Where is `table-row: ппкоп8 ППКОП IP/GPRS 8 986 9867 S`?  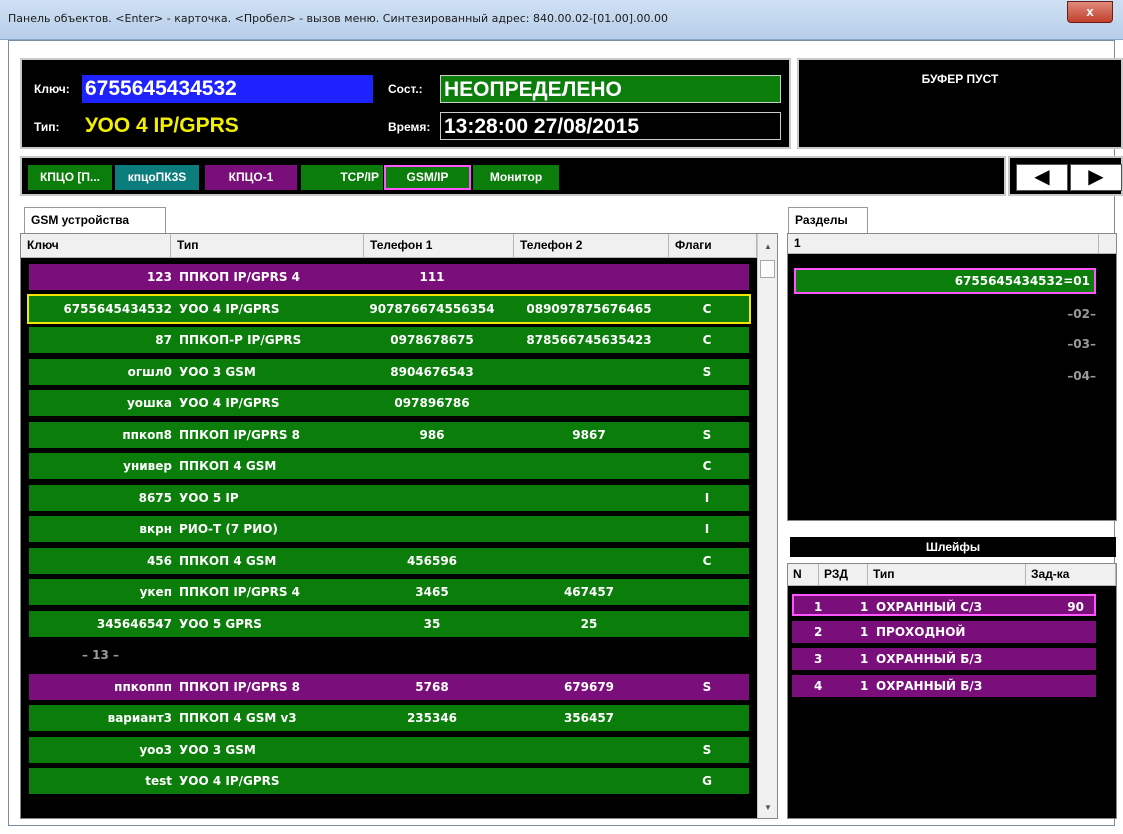
table-row: ппкоп8 ППКОП IP/GPRS 8 986 9867 S is located at coordinates (389, 434).